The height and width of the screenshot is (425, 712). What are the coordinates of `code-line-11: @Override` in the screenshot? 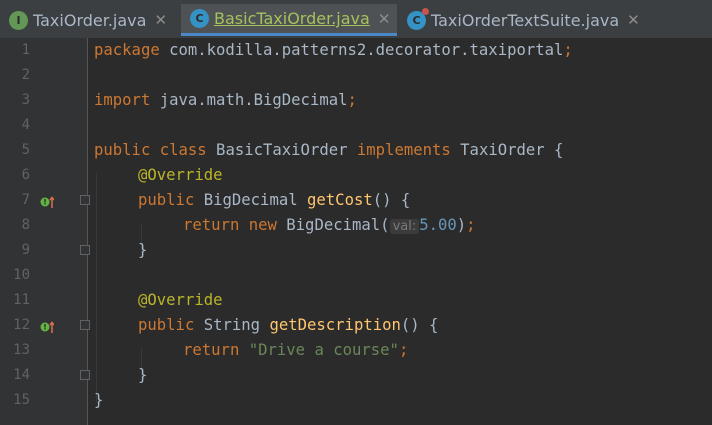 It's located at (180, 300).